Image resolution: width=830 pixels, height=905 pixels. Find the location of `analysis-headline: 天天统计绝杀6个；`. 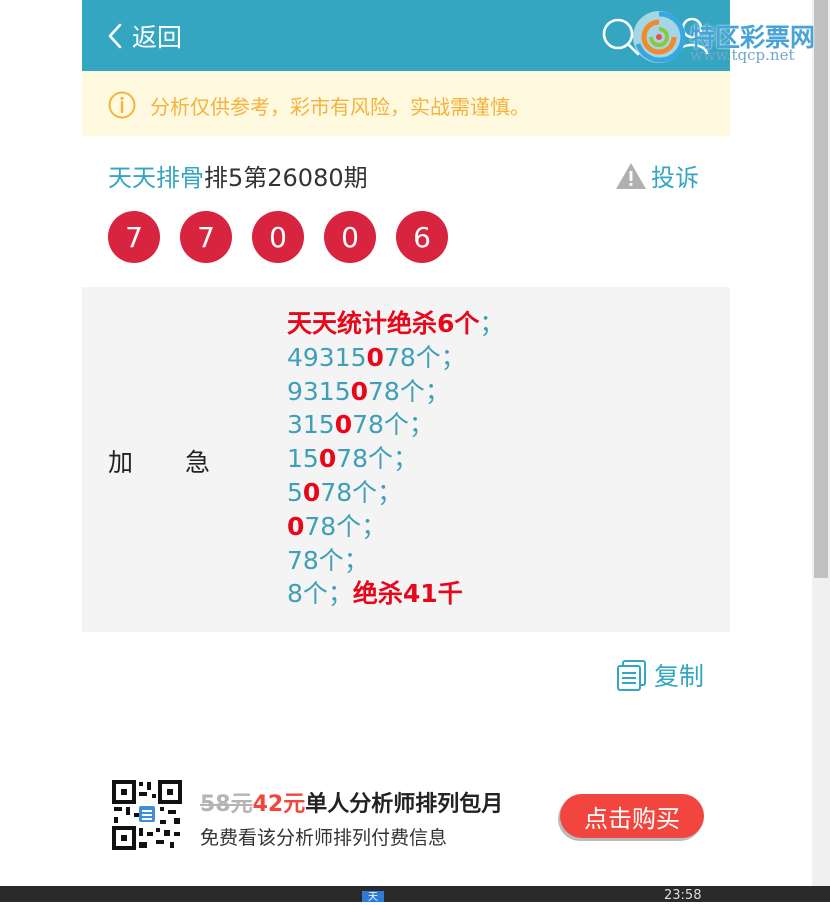

analysis-headline: 天天统计绝杀6个； is located at coordinates (395, 324).